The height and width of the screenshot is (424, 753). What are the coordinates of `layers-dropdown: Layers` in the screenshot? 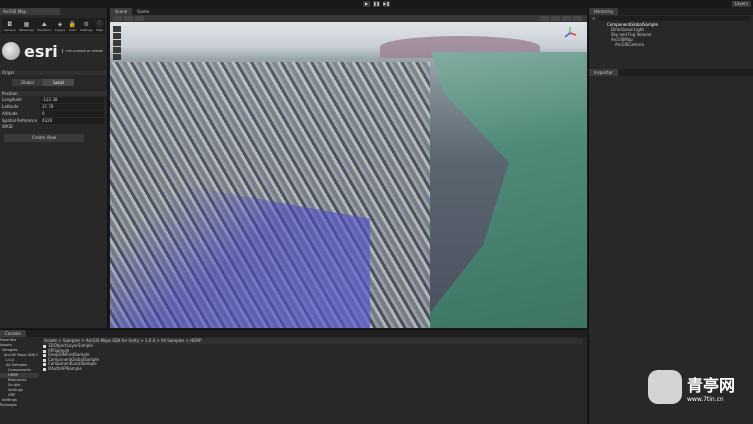 It's located at (741, 4).